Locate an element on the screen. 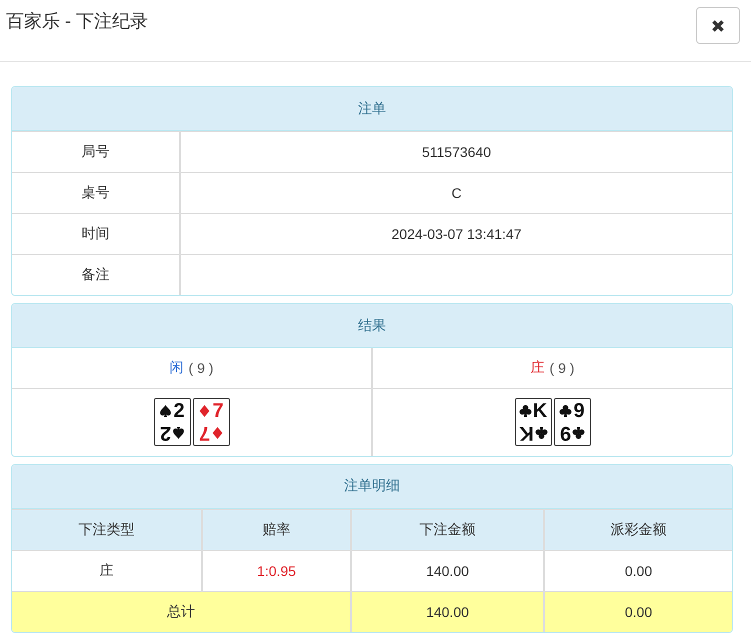  field-value: 2024-03-07 13:41:47 is located at coordinates (456, 234).